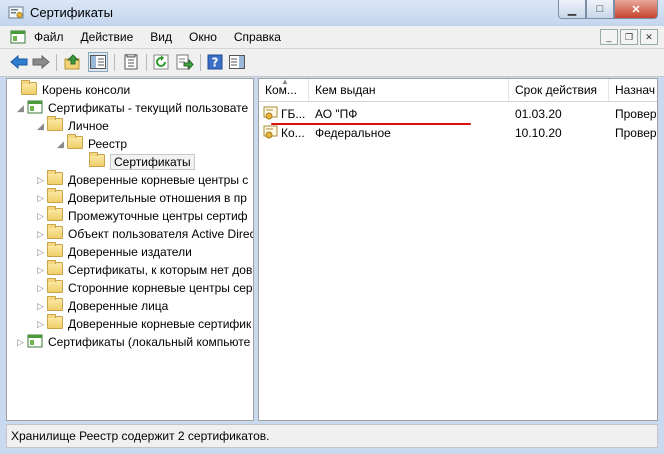 The image size is (664, 454). What do you see at coordinates (18, 37) in the screenshot?
I see `console-icon` at bounding box center [18, 37].